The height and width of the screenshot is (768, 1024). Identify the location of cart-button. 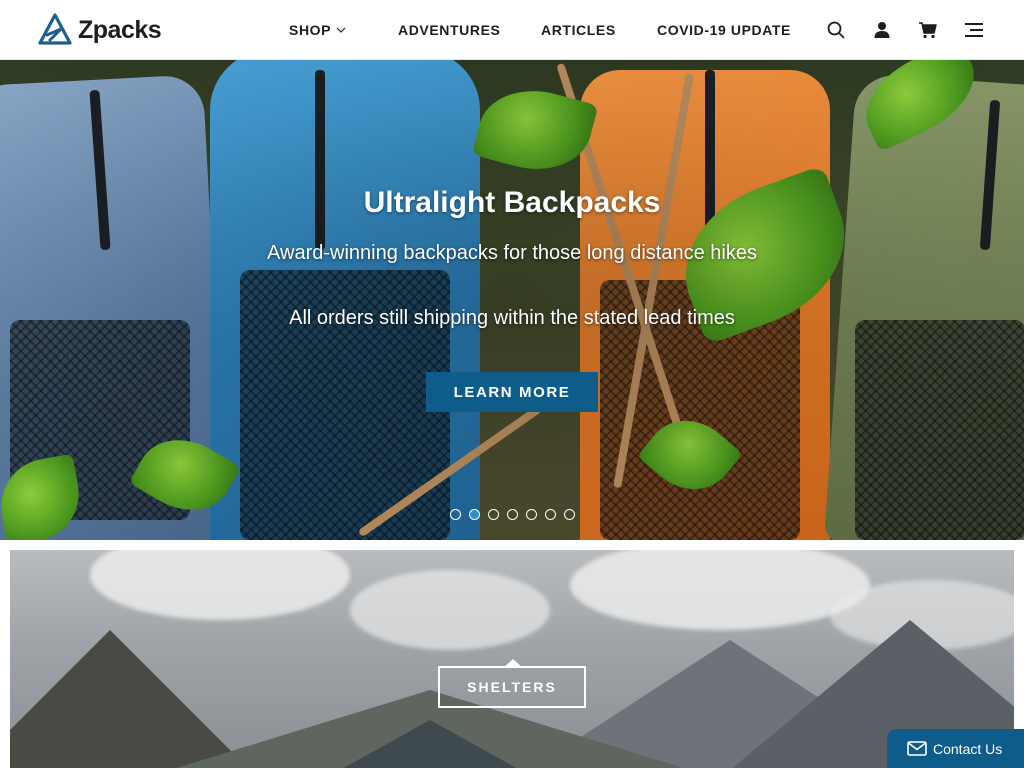
(928, 30).